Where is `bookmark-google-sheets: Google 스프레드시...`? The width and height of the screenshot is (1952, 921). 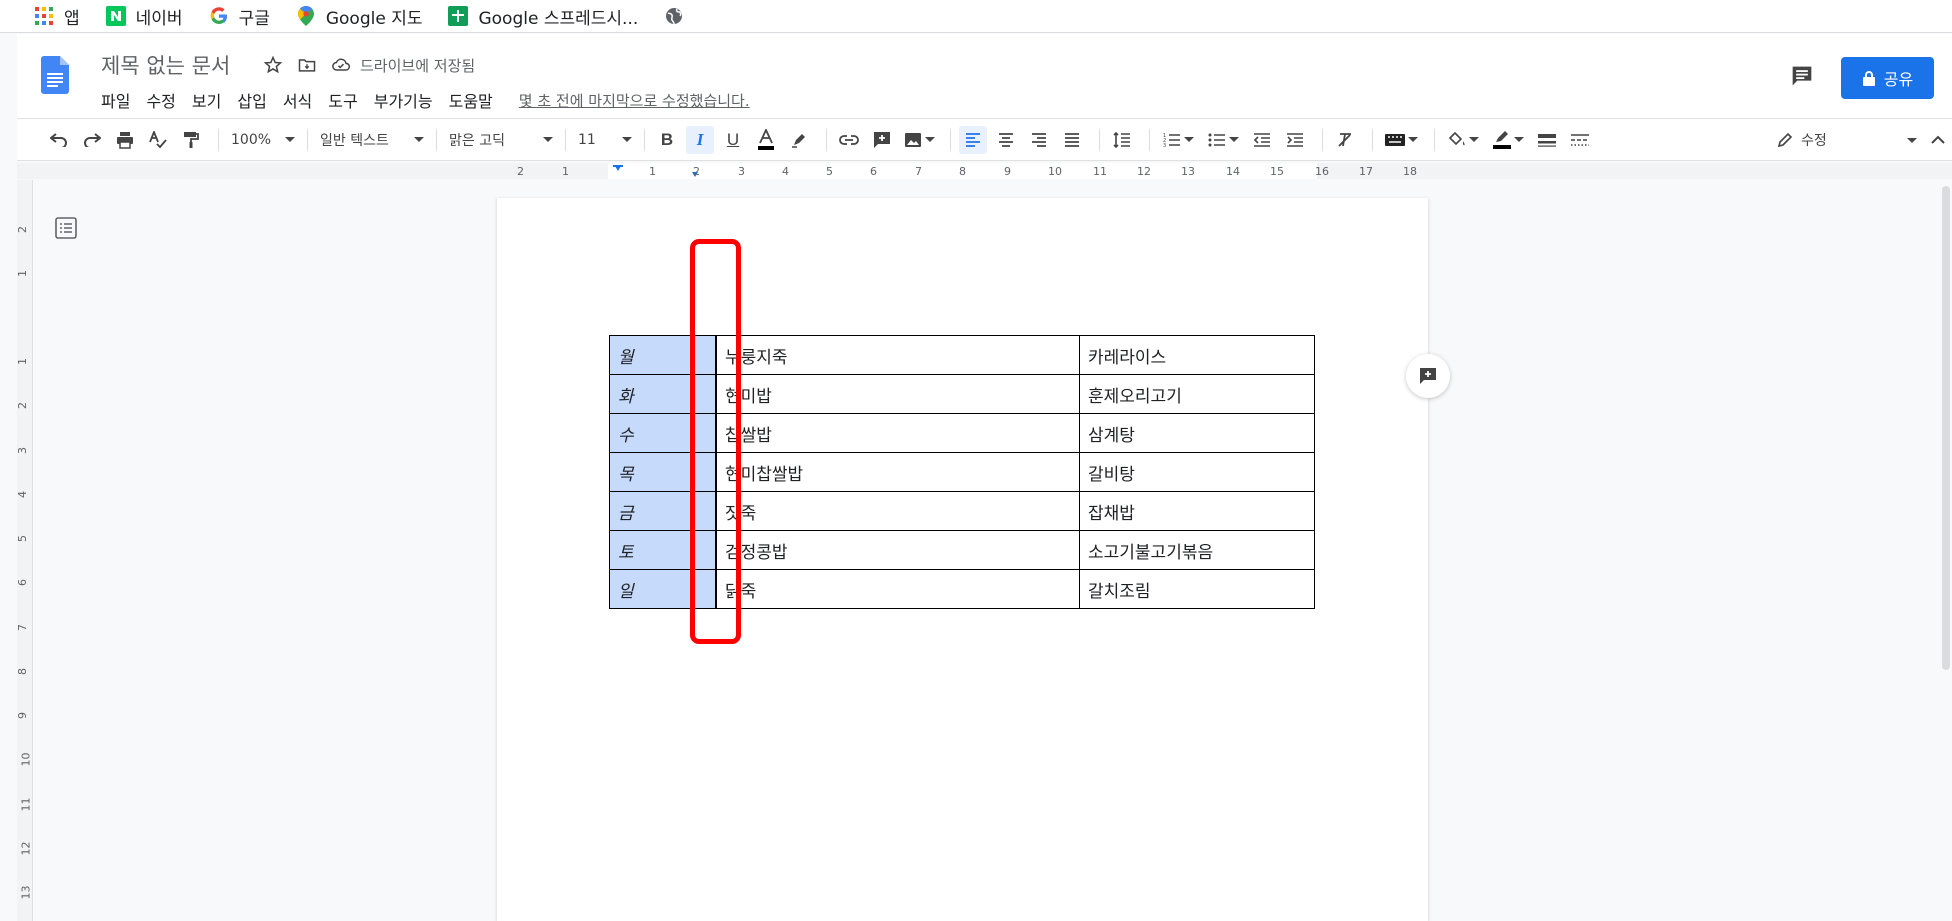 bookmark-google-sheets: Google 스프레드시... is located at coordinates (543, 16).